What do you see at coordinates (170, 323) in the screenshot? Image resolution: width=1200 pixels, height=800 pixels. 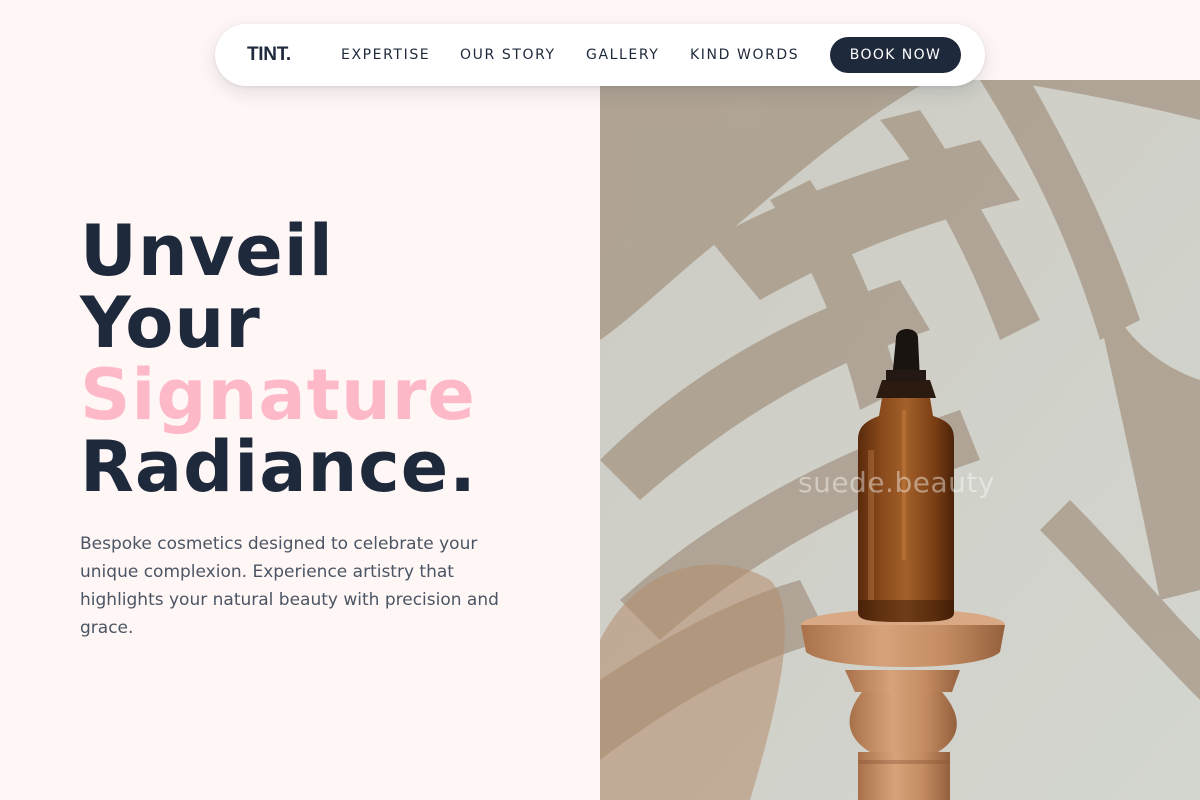 I see `hero-headline-line-2: Your` at bounding box center [170, 323].